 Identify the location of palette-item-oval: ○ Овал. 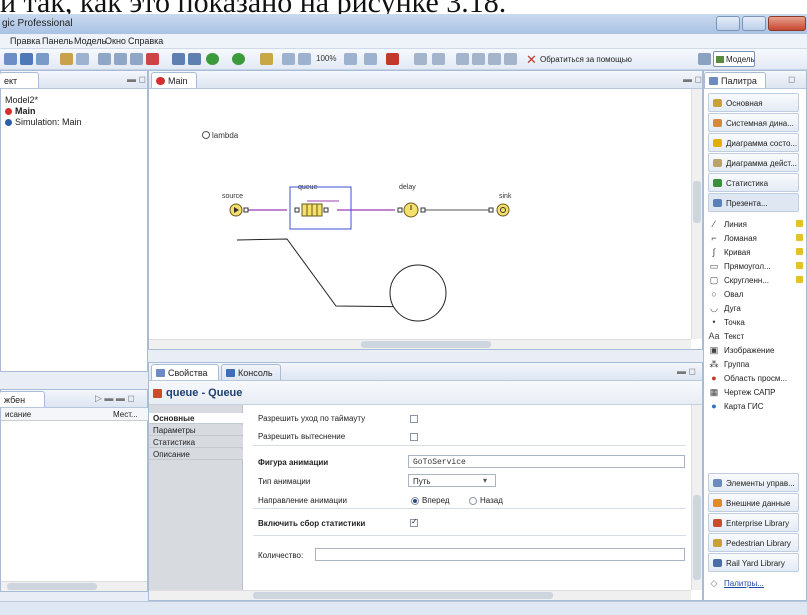
(725, 294).